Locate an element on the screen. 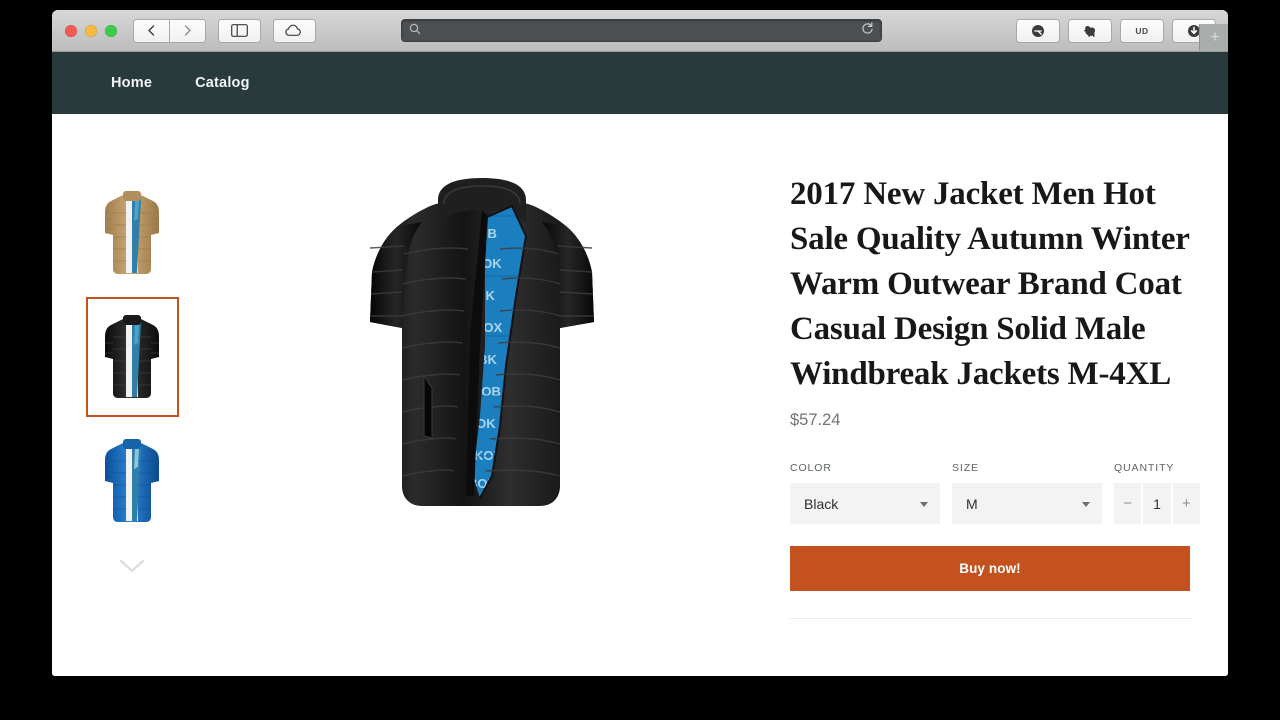  sidebar-toggle-button is located at coordinates (239, 30).